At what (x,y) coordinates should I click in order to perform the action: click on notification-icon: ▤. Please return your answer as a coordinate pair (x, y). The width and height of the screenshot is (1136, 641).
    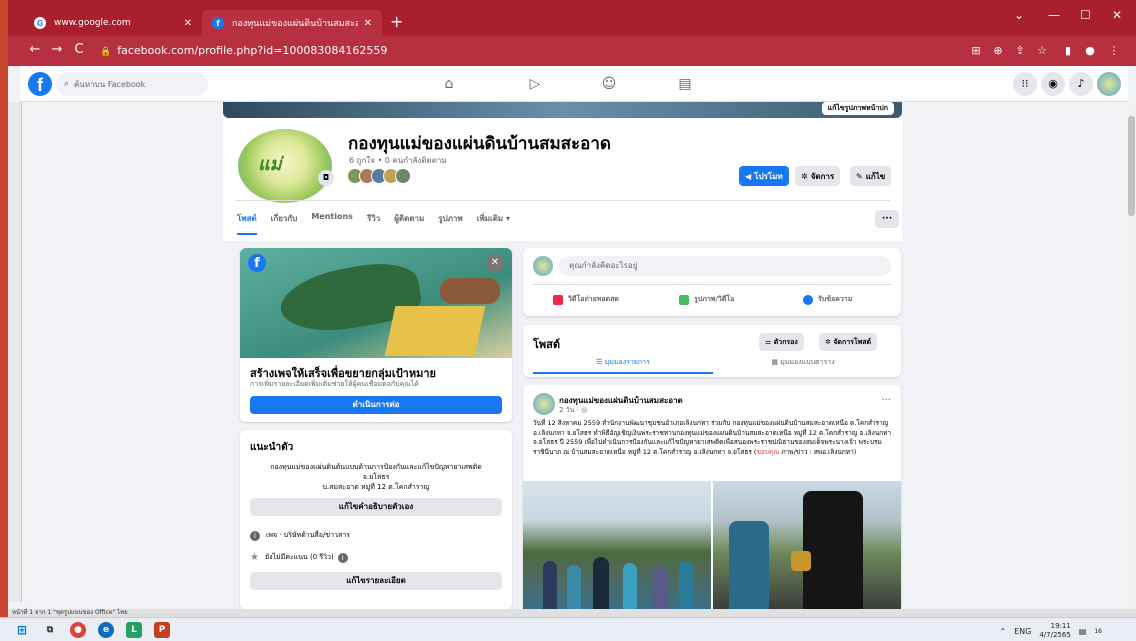
    Looking at the image, I should click on (1083, 631).